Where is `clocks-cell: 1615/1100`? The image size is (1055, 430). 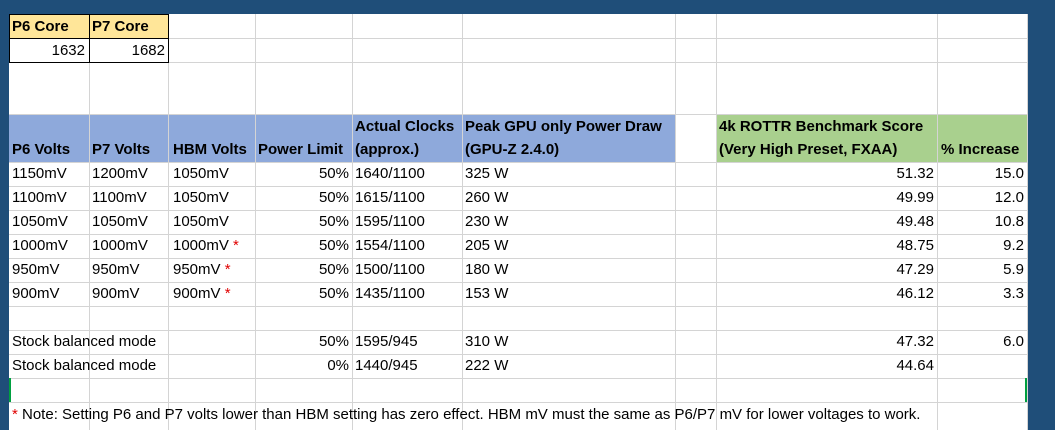 clocks-cell: 1615/1100 is located at coordinates (390, 198).